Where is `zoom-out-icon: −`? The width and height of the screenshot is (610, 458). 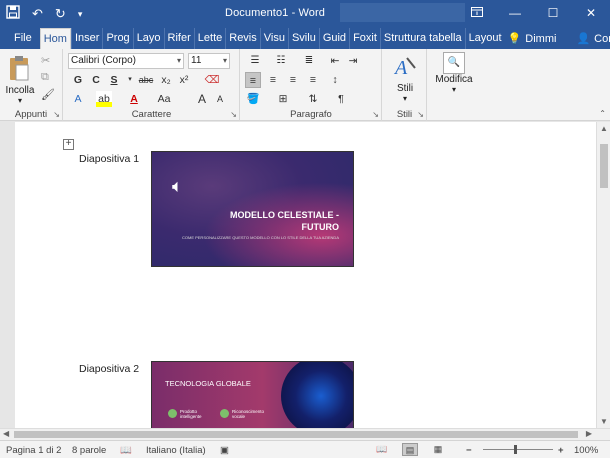
zoom-out-icon: − is located at coordinates (469, 450).